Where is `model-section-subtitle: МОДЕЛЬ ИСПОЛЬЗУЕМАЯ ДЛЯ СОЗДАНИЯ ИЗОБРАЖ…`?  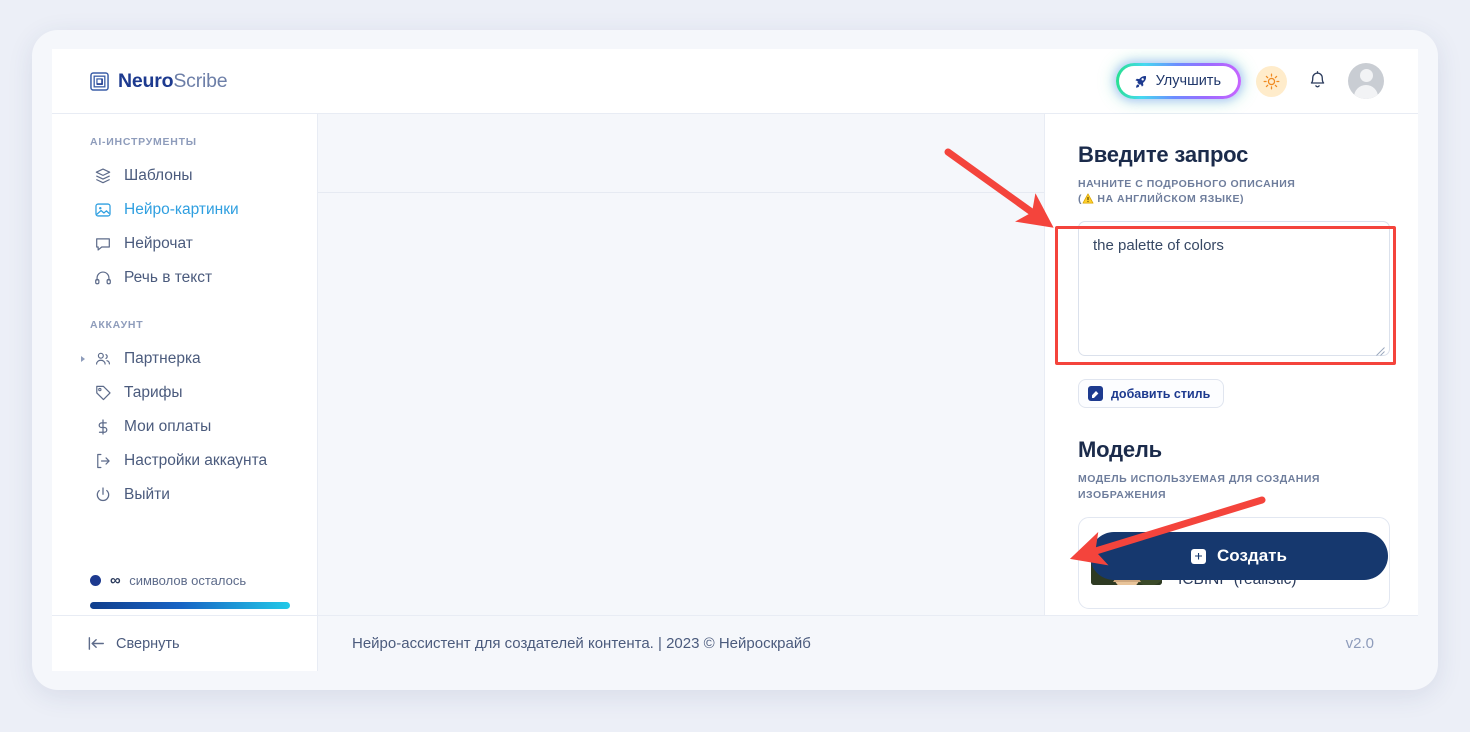
model-section-subtitle: МОДЕЛЬ ИСПОЛЬЗУЕМАЯ ДЛЯ СОЗДАНИЯ ИЗОБРАЖ… is located at coordinates (1199, 487).